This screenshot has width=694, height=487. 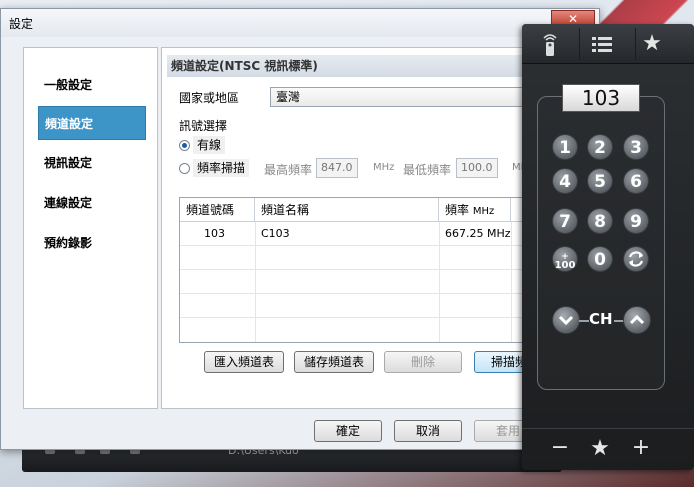 I want to click on signal-label: 訊號選擇, so click(x=203, y=126).